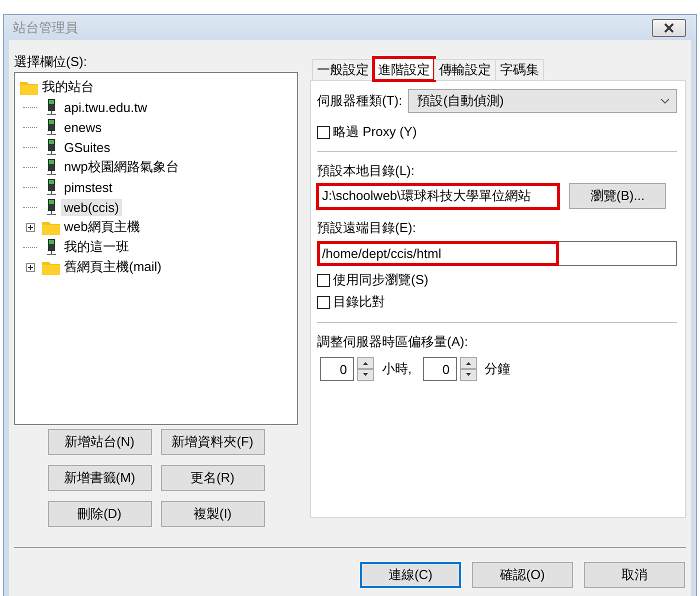 Image resolution: width=700 pixels, height=596 pixels. What do you see at coordinates (212, 442) in the screenshot?
I see `site-action-button: 新增資料夾(F)` at bounding box center [212, 442].